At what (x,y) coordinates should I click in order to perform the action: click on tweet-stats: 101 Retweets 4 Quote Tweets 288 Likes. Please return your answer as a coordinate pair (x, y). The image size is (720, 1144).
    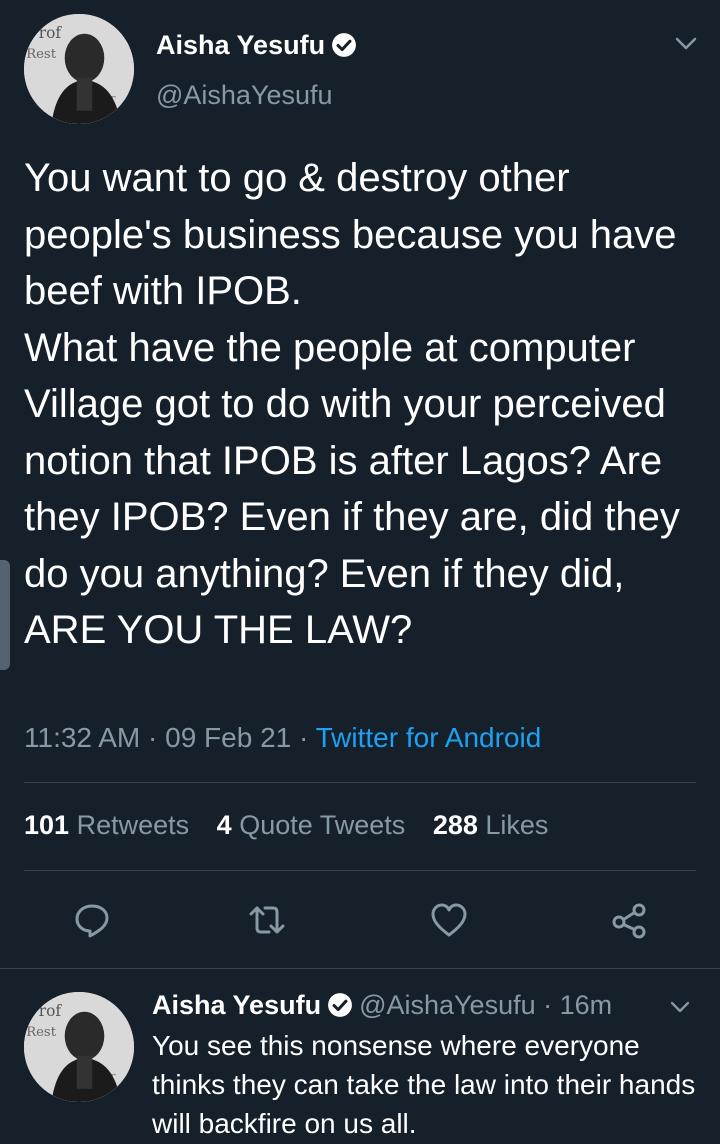
    Looking at the image, I should click on (296, 825).